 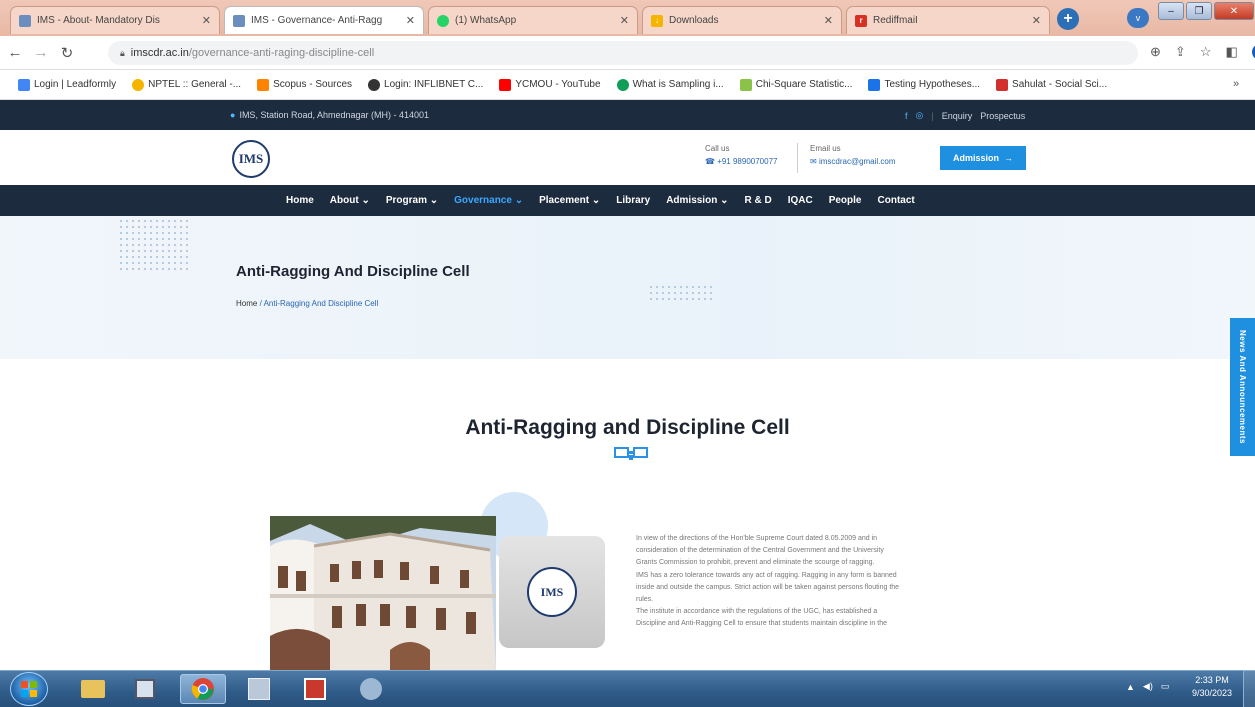 What do you see at coordinates (906, 116) in the screenshot?
I see `facebook-icon: f` at bounding box center [906, 116].